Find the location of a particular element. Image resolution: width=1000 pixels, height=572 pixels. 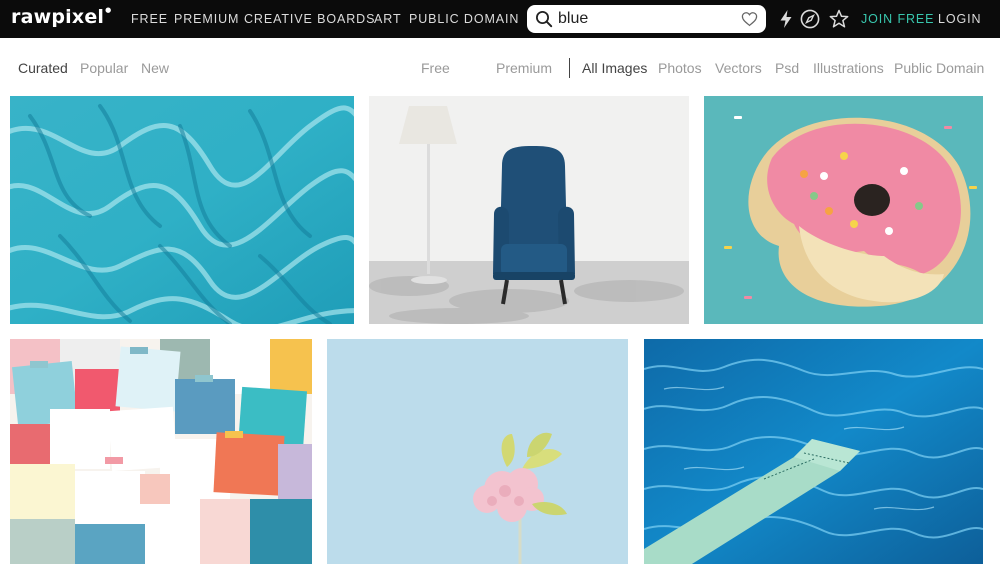

search-icon is located at coordinates (544, 19).